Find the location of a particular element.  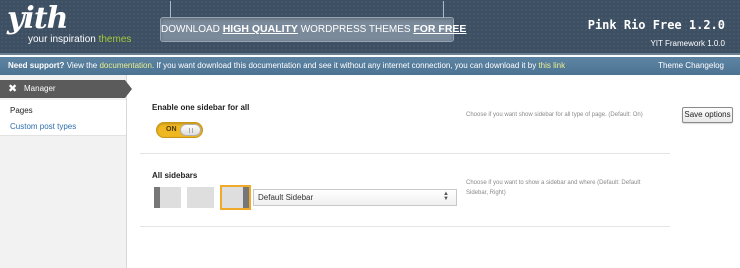

manager-label: Manager is located at coordinates (40, 88).